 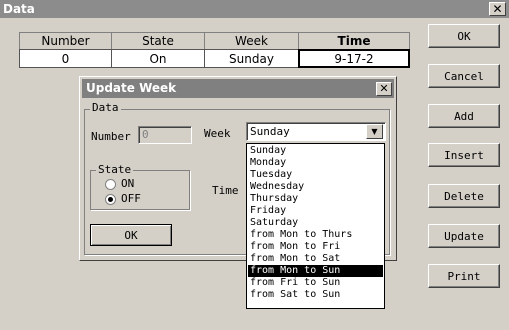 I want to click on cell-time: 9-17-2, so click(x=354, y=58).